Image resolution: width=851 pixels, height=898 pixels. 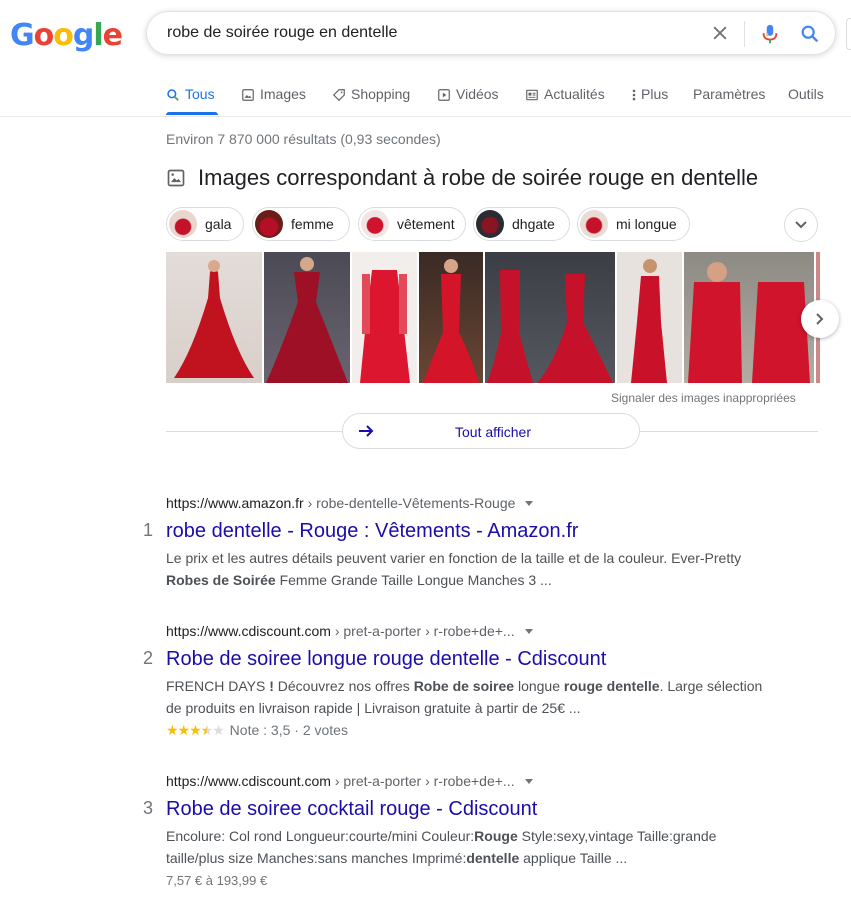 I want to click on search-input: robe de soirée rouge en dentelle, so click(x=282, y=33).